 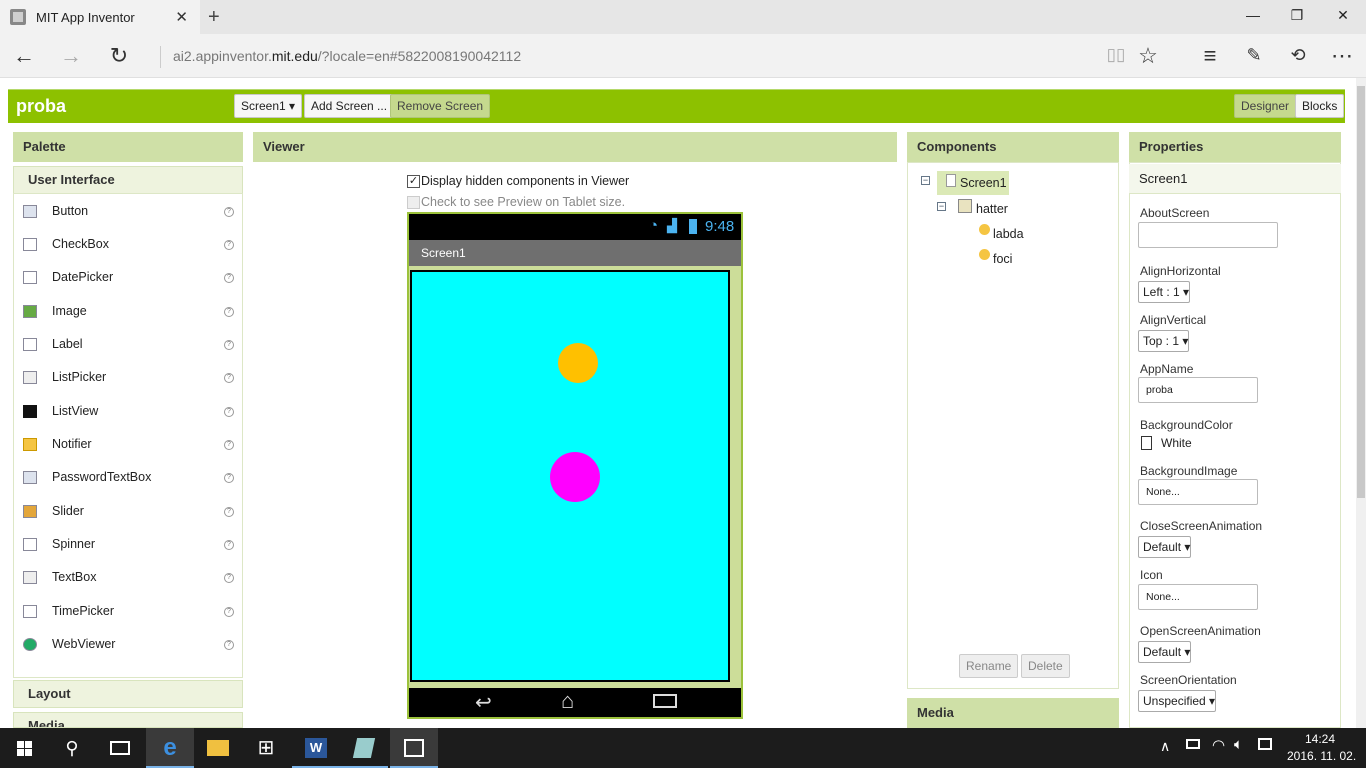 I want to click on project-name: proba, so click(x=41, y=106).